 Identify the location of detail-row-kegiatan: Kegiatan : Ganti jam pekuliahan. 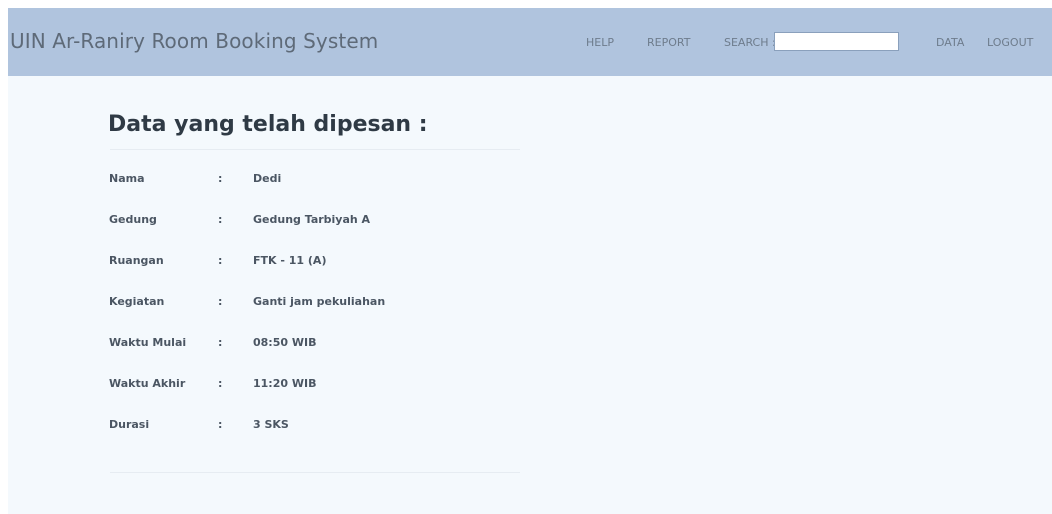
(308, 305).